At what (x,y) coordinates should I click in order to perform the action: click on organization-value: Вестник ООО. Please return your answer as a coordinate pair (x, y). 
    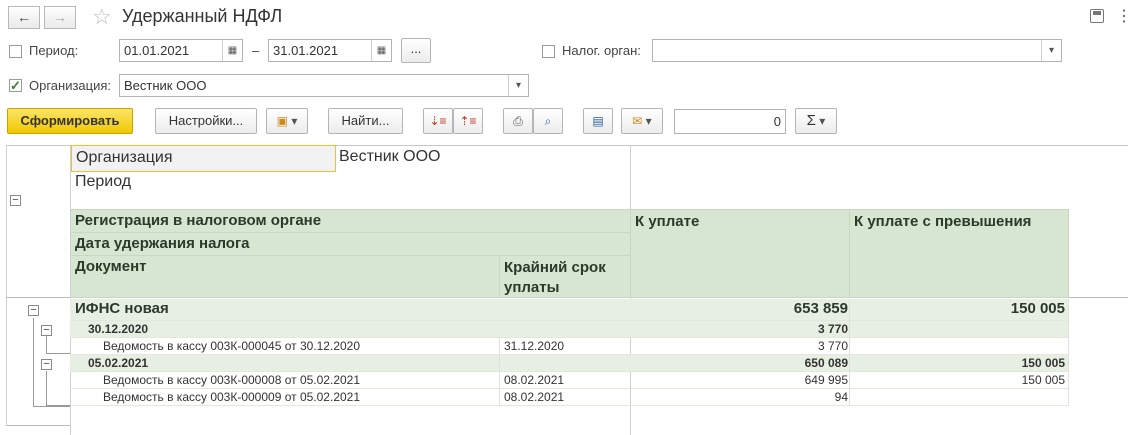
    Looking at the image, I should click on (165, 85).